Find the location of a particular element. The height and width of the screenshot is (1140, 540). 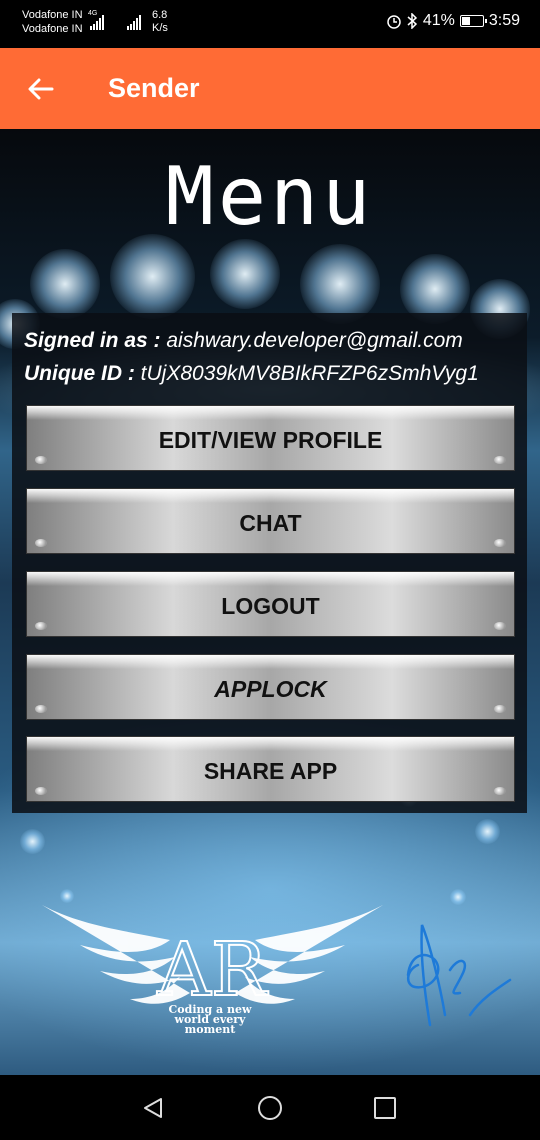

network-speed: 6.8 K/s is located at coordinates (160, 21).